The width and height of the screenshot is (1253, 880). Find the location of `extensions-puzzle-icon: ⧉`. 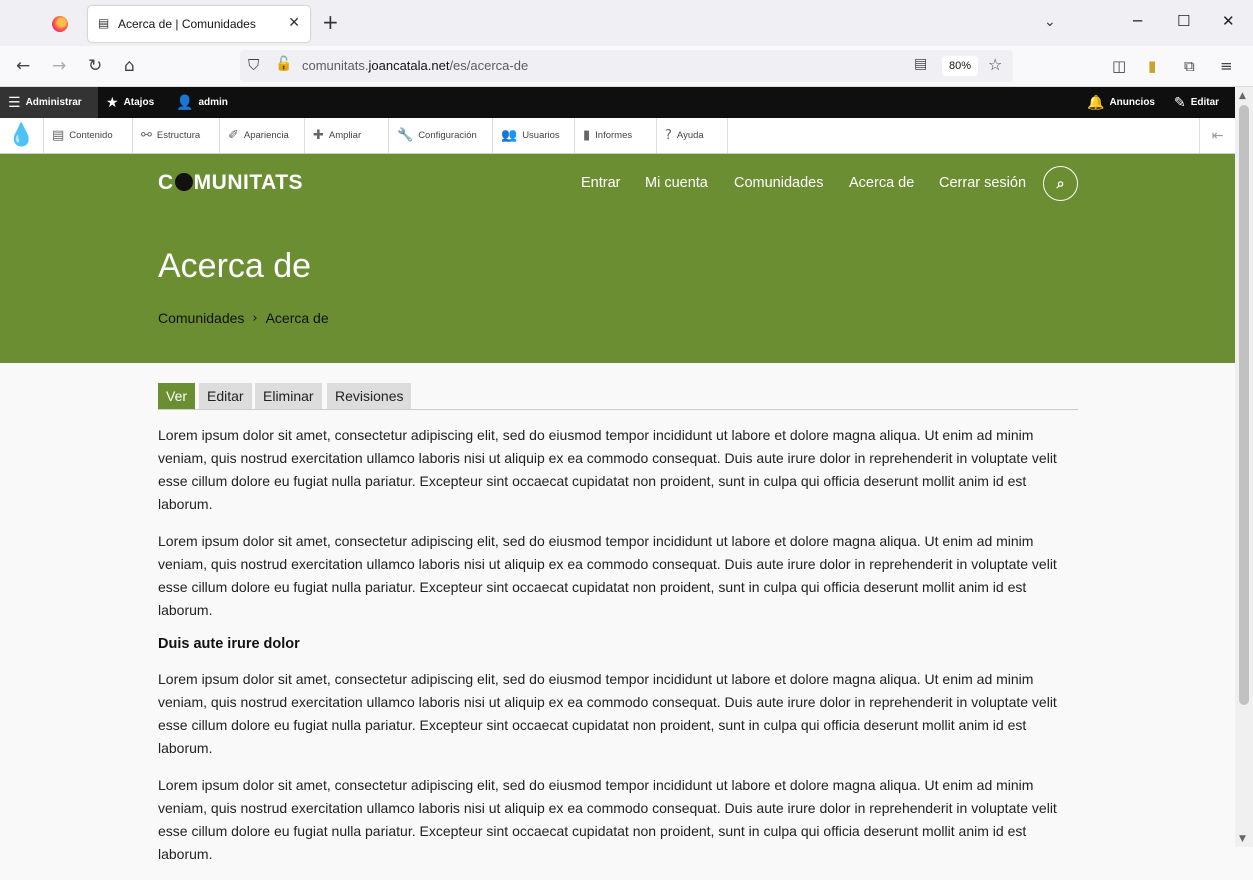

extensions-puzzle-icon: ⧉ is located at coordinates (1189, 66).